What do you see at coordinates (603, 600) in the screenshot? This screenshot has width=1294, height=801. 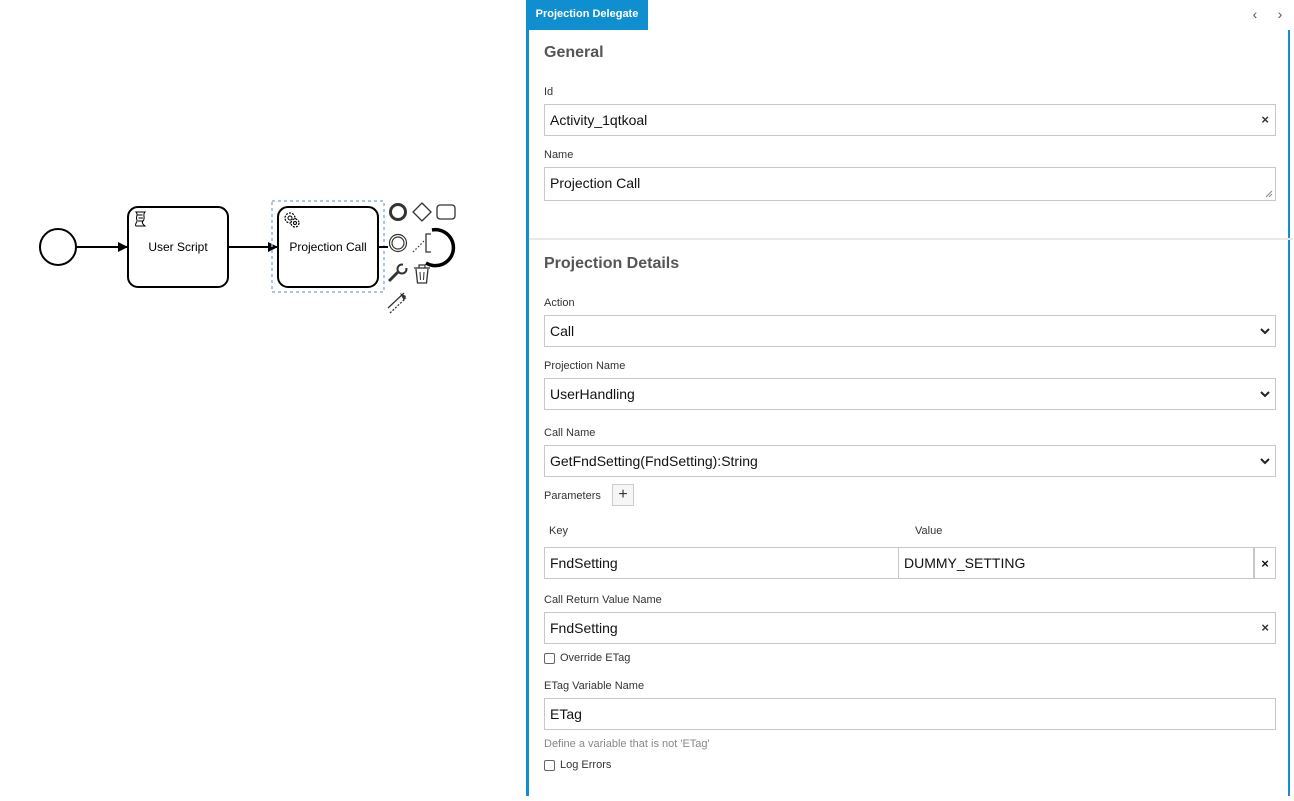 I see `return-value-label: Call Return Value Name` at bounding box center [603, 600].